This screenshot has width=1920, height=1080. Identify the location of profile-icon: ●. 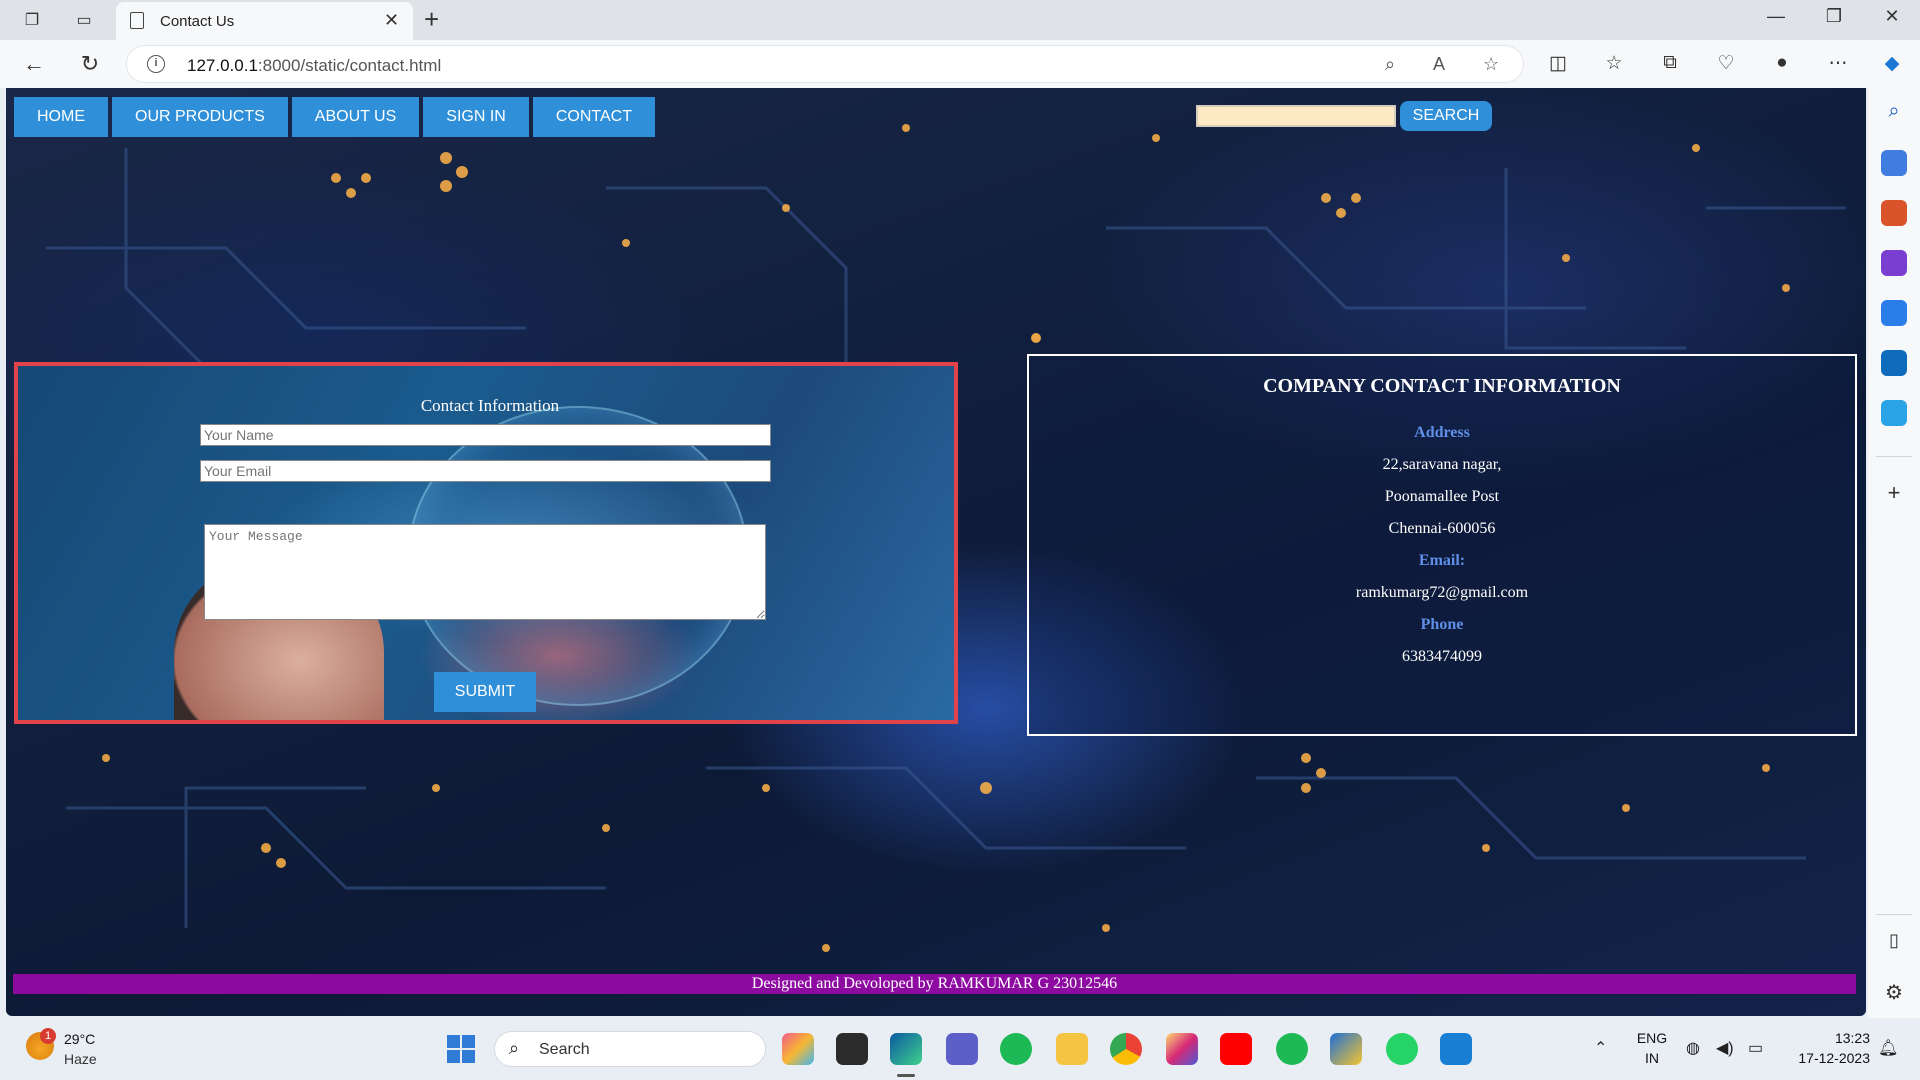
(1782, 63).